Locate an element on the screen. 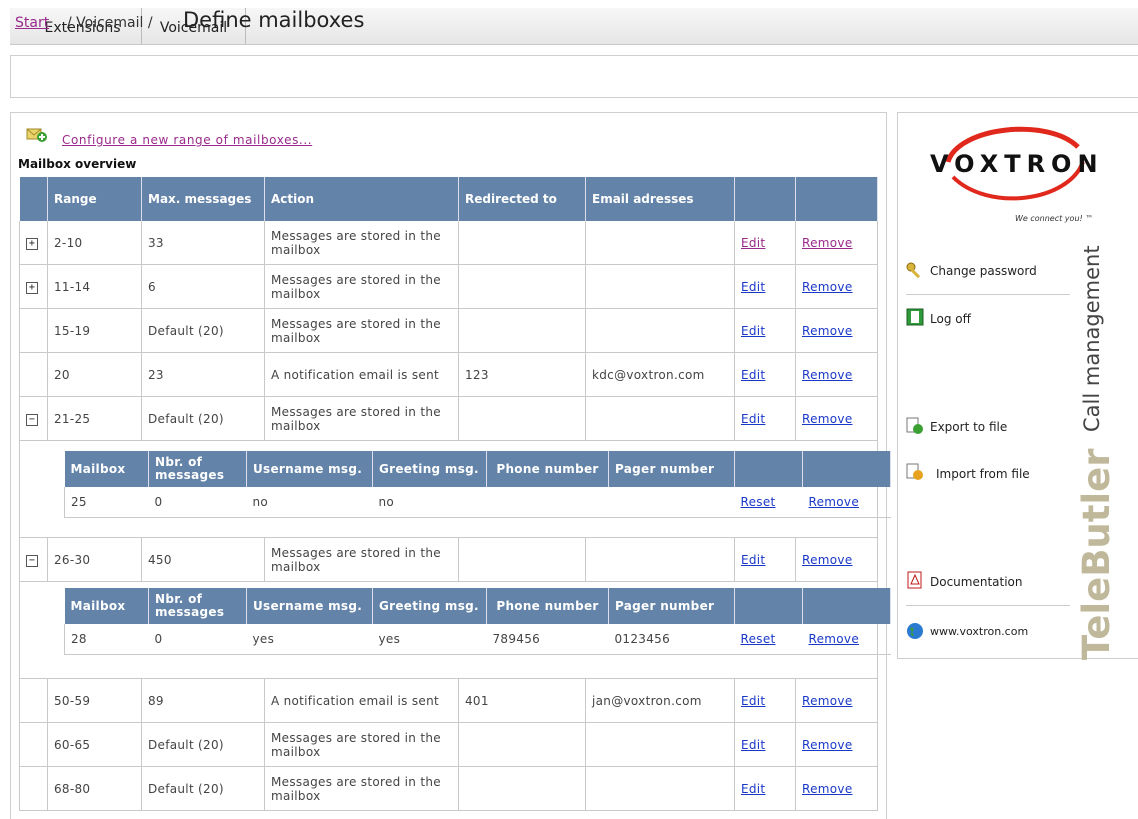 This screenshot has height=819, width=1138. range-cell: 20 is located at coordinates (94, 374).